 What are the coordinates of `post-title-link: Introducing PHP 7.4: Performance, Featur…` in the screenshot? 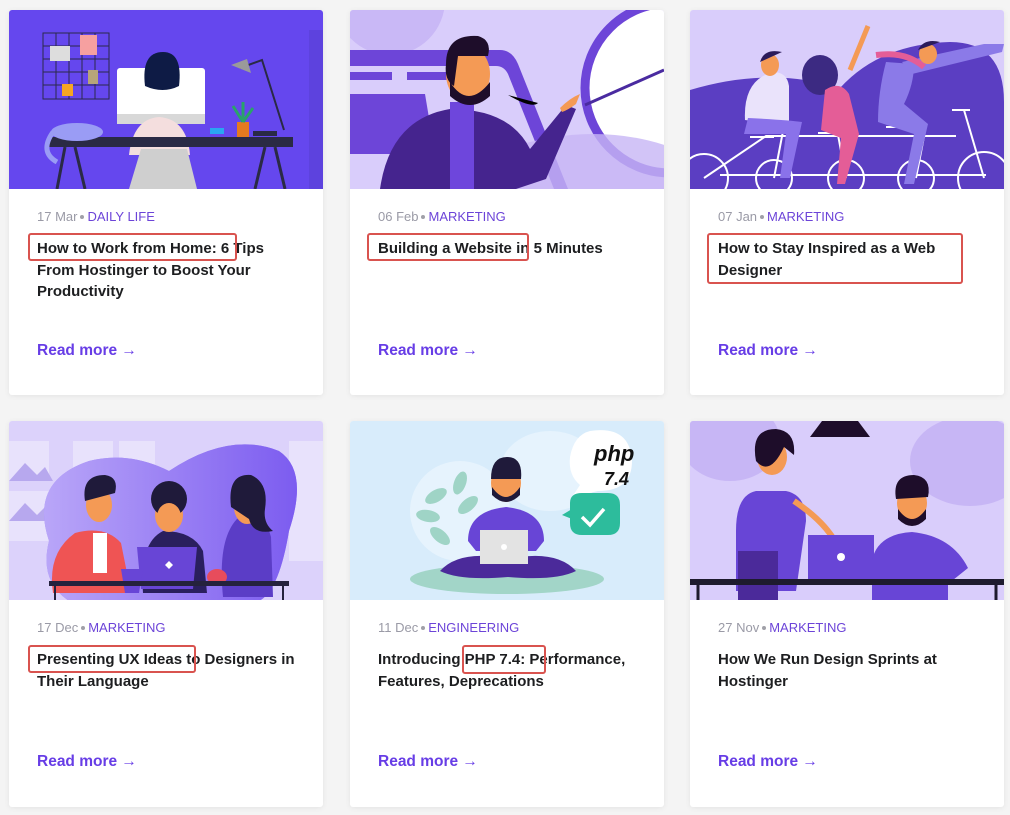 It's located at (509, 670).